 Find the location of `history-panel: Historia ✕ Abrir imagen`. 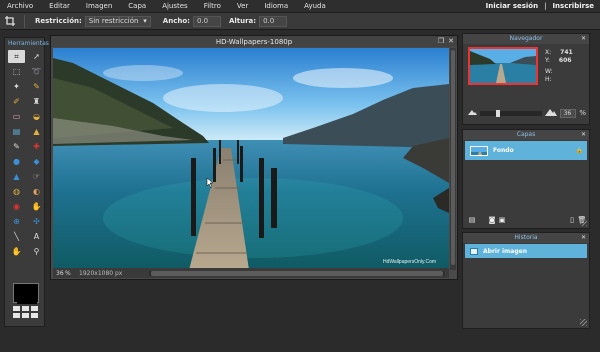

history-panel: Historia ✕ Abrir imagen is located at coordinates (526, 280).